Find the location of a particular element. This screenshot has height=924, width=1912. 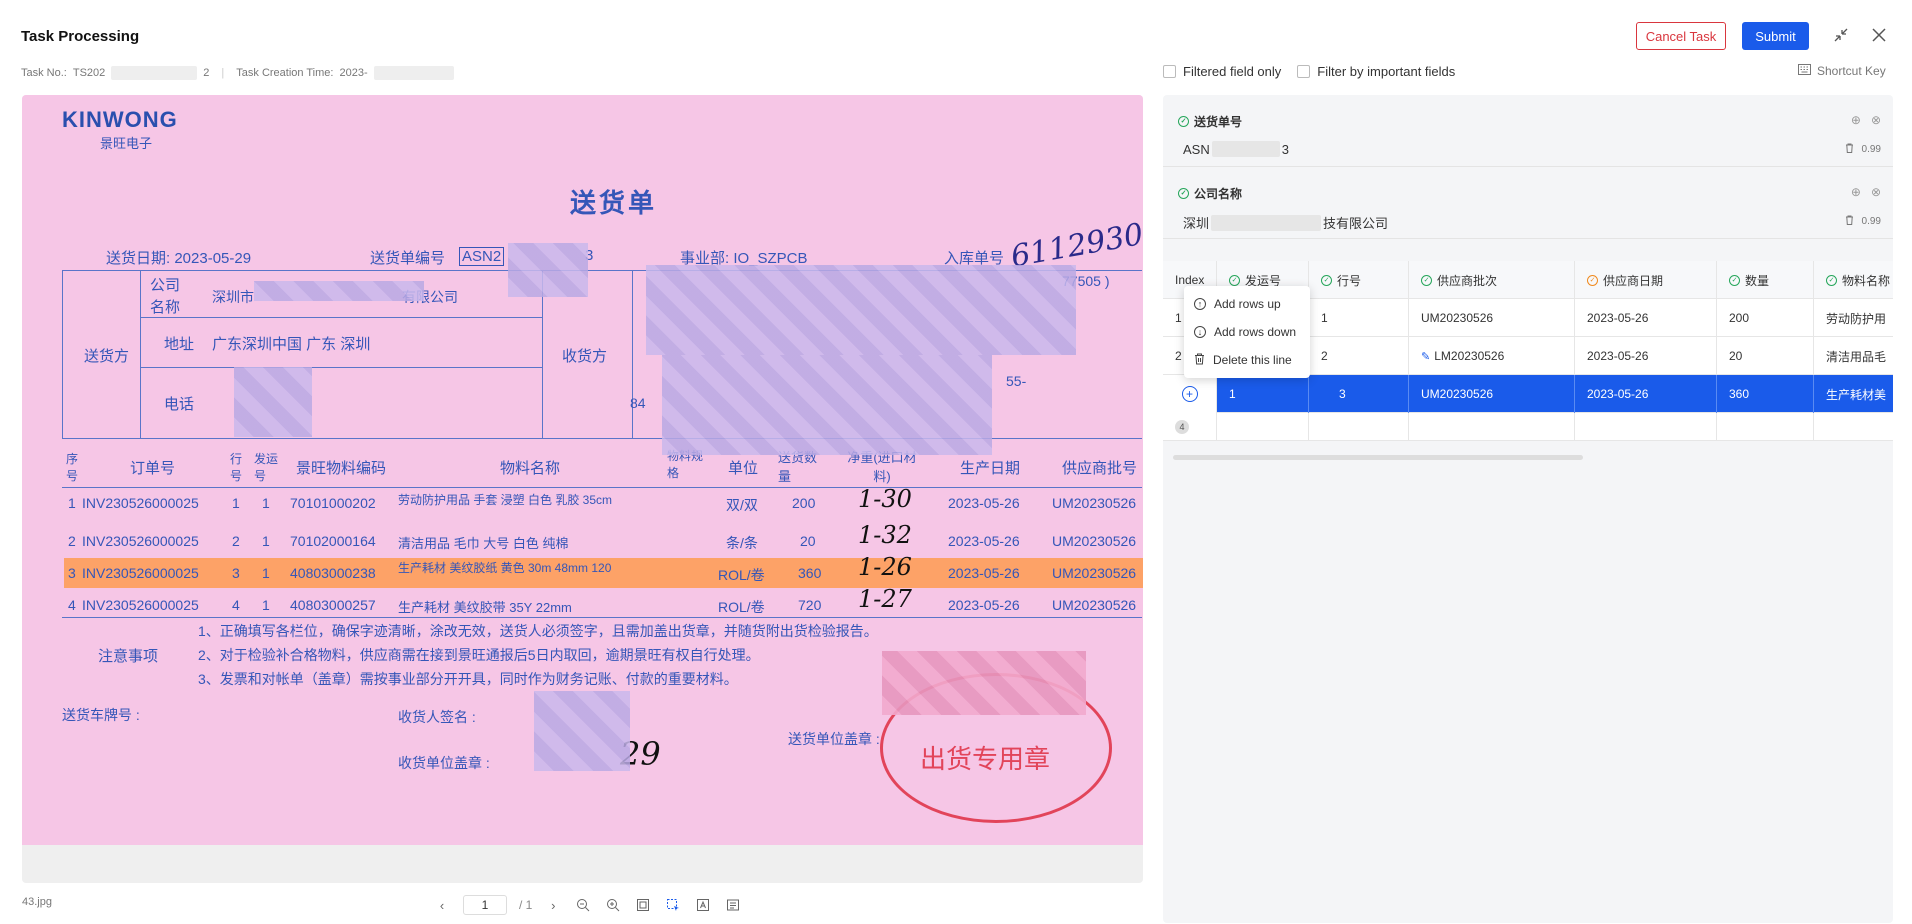

document-view-icon is located at coordinates (733, 905).